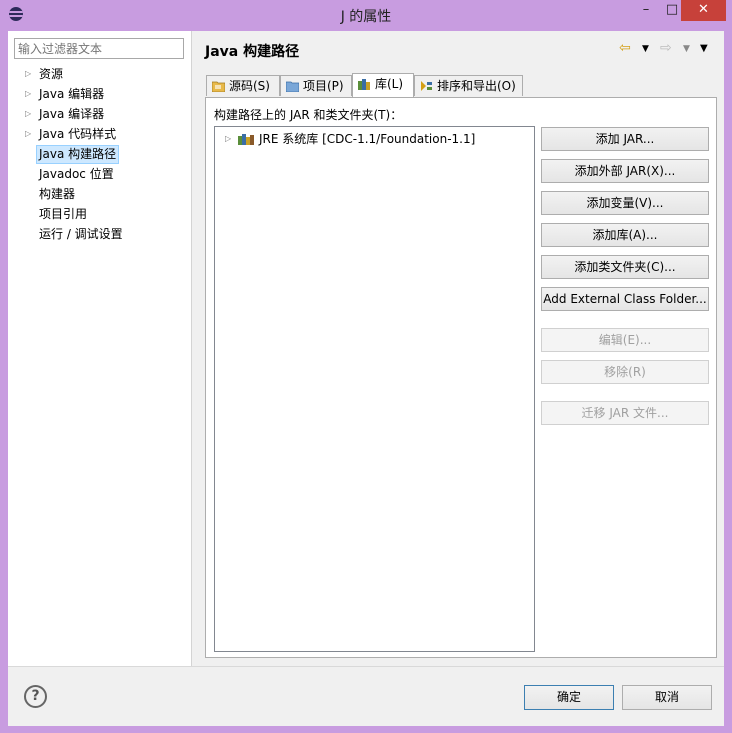 This screenshot has height=733, width=732. Describe the element at coordinates (367, 139) in the screenshot. I see `list-item-label: JRE 系统库 [CDC-1.1/Foundation-1.1]` at that location.